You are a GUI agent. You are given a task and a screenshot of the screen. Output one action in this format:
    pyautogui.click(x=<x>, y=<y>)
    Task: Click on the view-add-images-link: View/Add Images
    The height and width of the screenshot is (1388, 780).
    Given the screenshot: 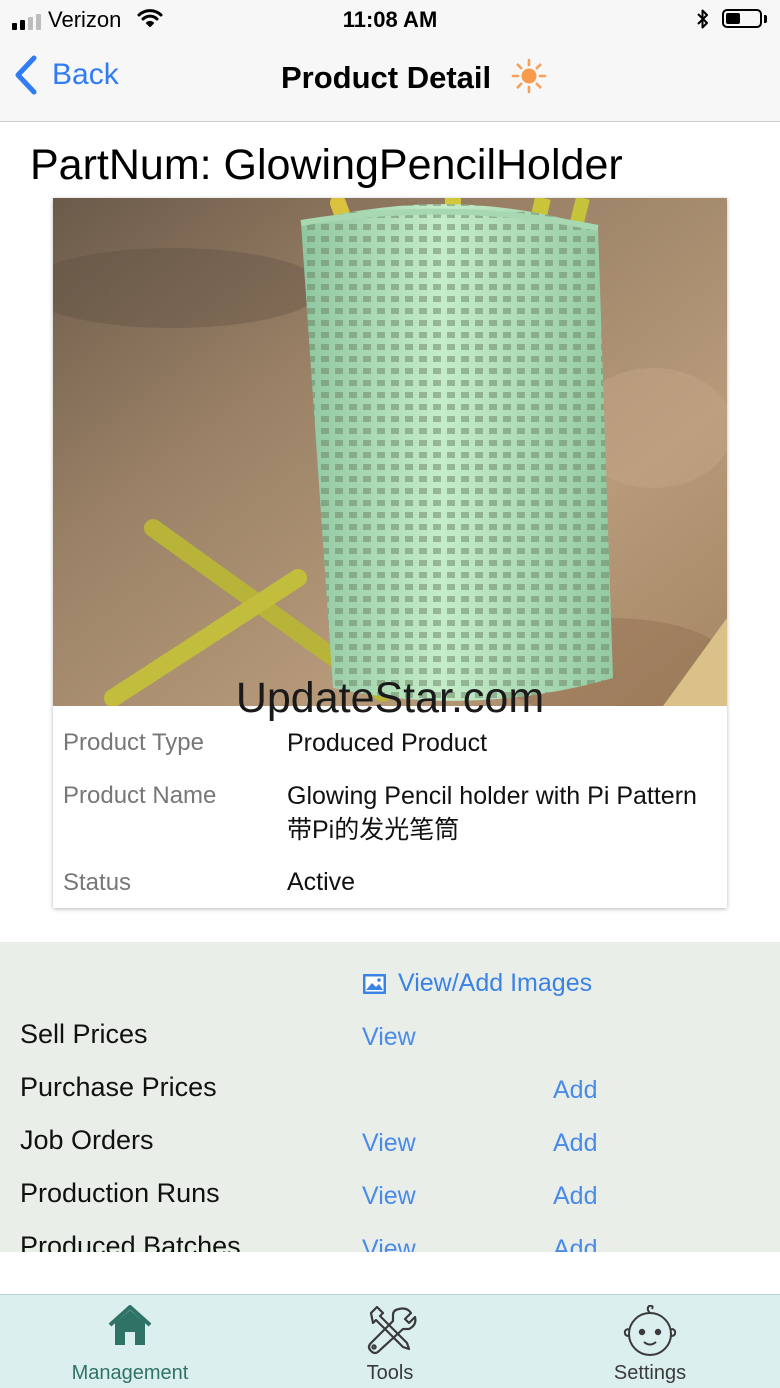 What is the action you would take?
    pyautogui.click(x=477, y=983)
    